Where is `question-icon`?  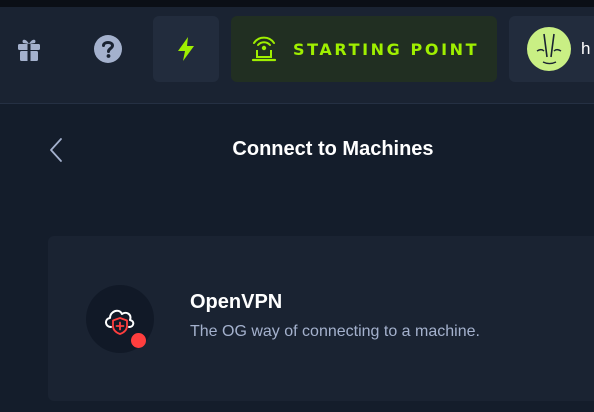 question-icon is located at coordinates (108, 49).